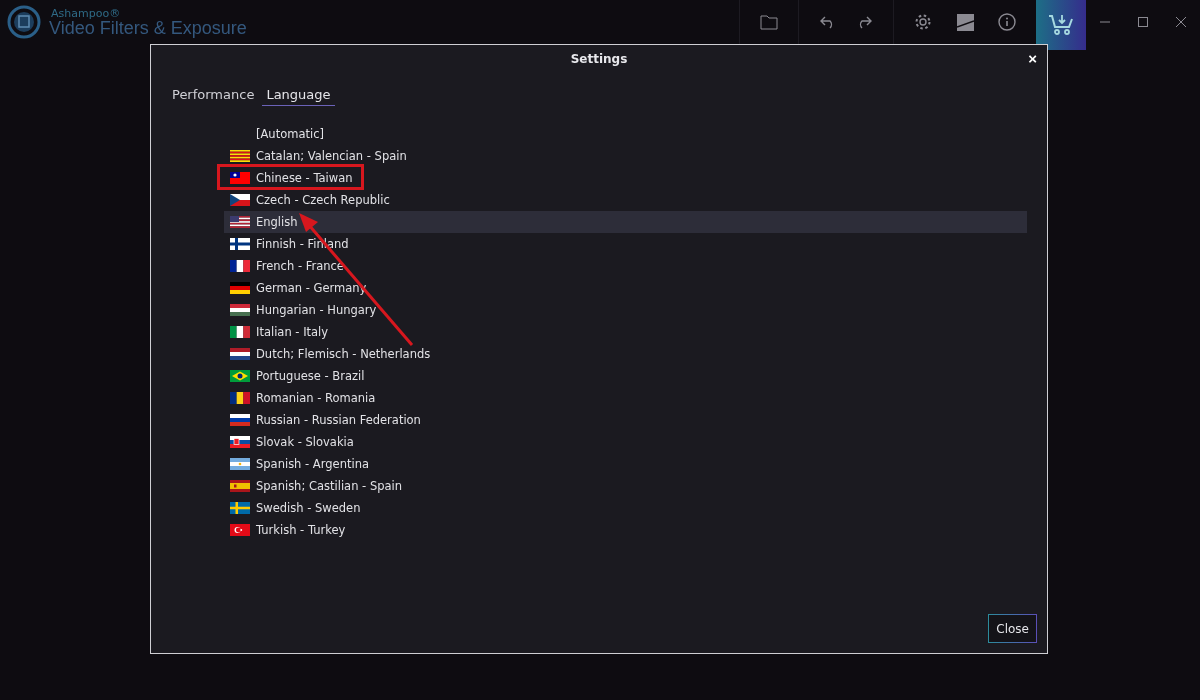 The height and width of the screenshot is (700, 1200). Describe the element at coordinates (625, 530) in the screenshot. I see `language-item: Turkish - Turkey` at that location.